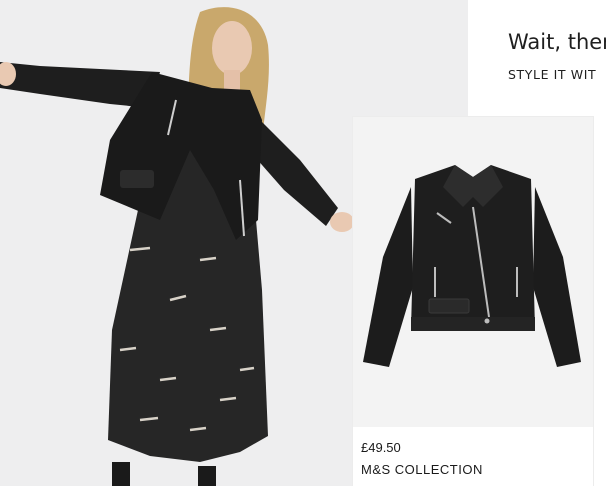 The width and height of the screenshot is (606, 486). Describe the element at coordinates (472, 266) in the screenshot. I see `leather-jacket-illustration` at that location.